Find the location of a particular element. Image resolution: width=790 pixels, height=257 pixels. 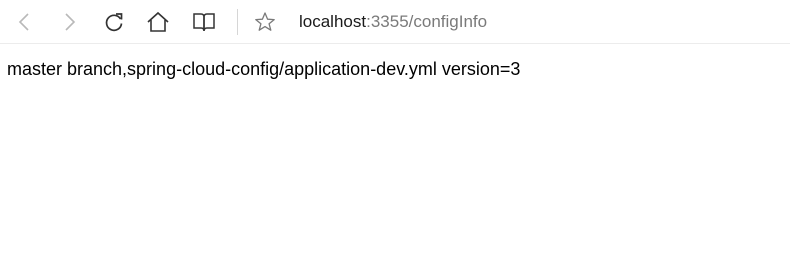

forward-icon is located at coordinates (69, 22).